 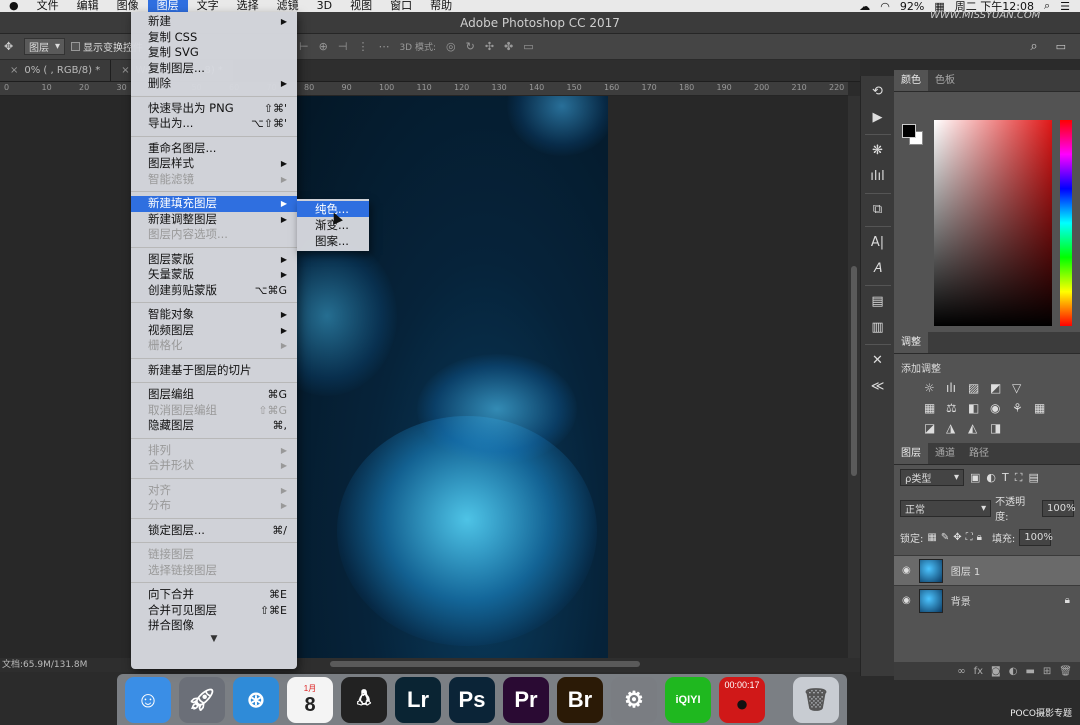 What do you see at coordinates (489, 46) in the screenshot?
I see `pan-3d-icon: ✣` at bounding box center [489, 46].